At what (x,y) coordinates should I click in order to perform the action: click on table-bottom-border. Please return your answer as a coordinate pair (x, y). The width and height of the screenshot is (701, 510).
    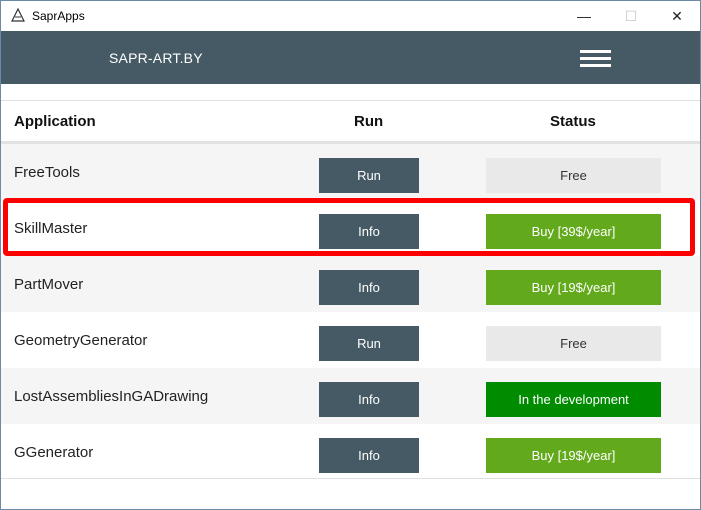
    Looking at the image, I should click on (350, 478).